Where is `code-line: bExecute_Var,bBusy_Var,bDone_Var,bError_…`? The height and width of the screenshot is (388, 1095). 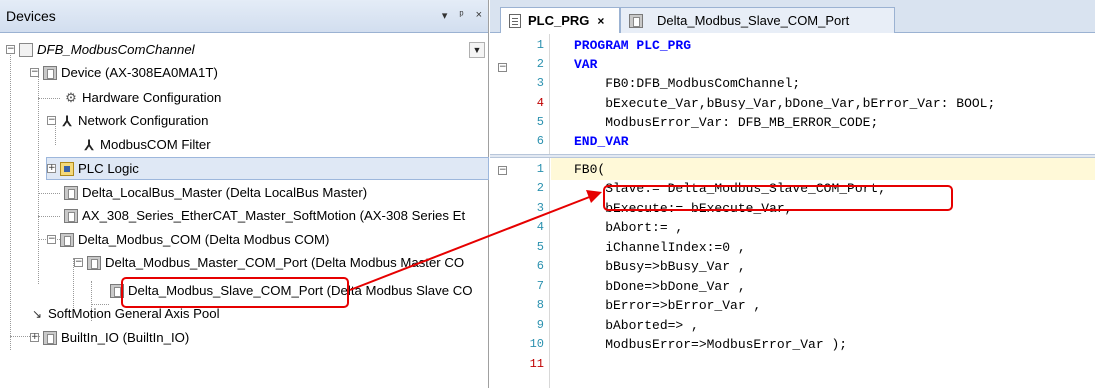 code-line: bExecute_Var,bBusy_Var,bDone_Var,bError_… is located at coordinates (785, 103).